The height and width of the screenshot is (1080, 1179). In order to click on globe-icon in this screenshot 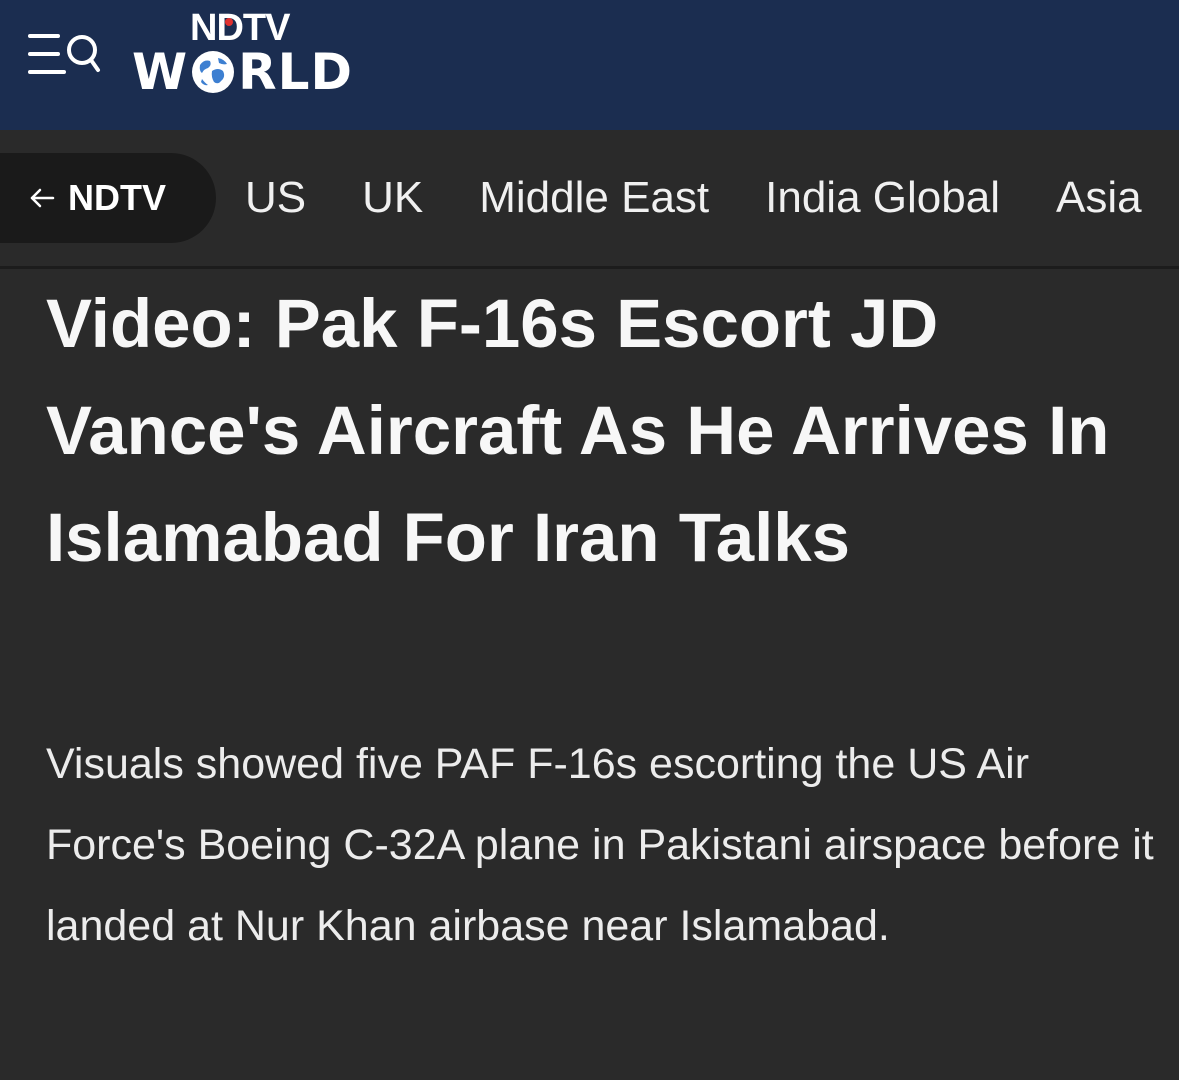, I will do `click(213, 72)`.